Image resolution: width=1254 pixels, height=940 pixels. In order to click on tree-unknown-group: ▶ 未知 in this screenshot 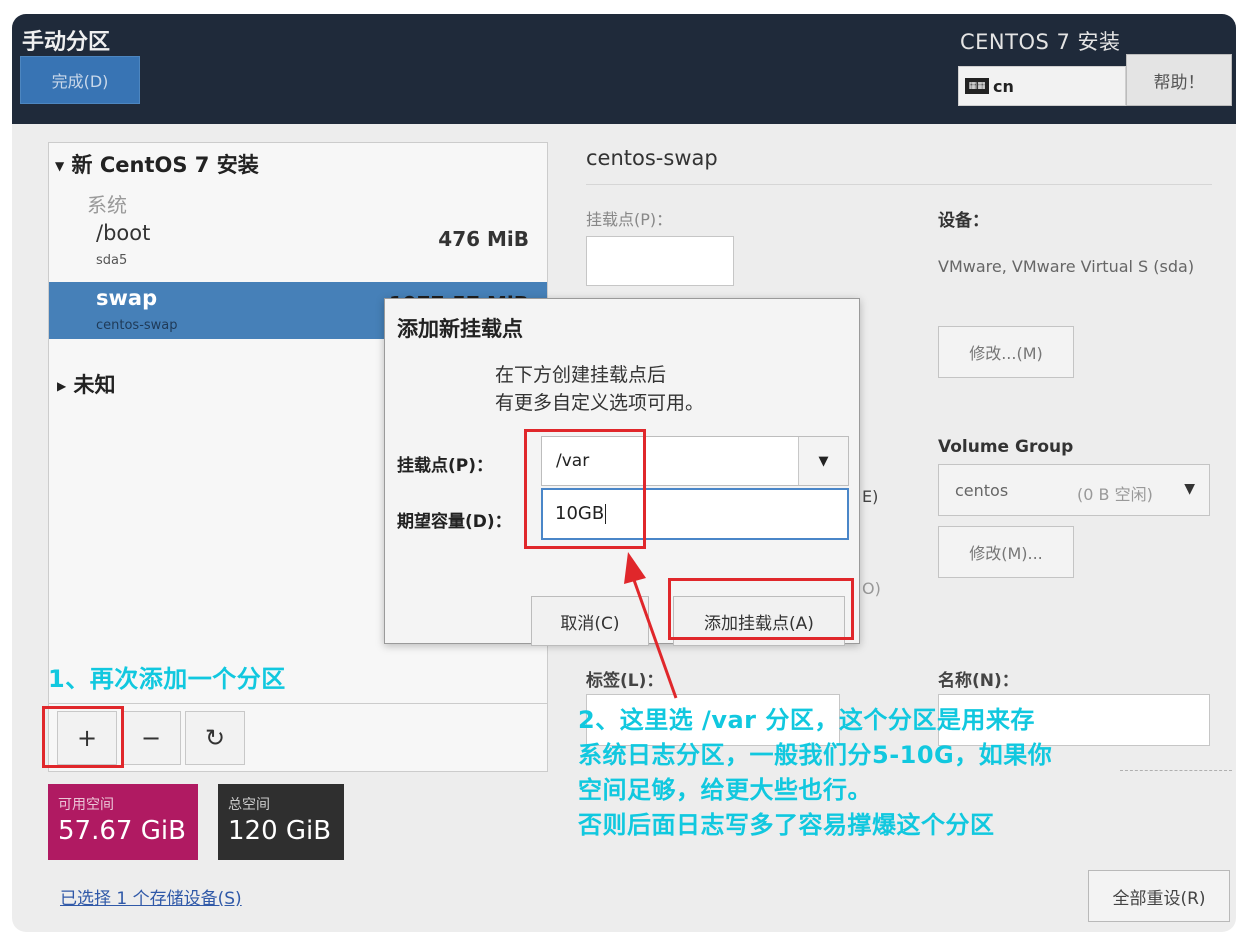, I will do `click(86, 384)`.